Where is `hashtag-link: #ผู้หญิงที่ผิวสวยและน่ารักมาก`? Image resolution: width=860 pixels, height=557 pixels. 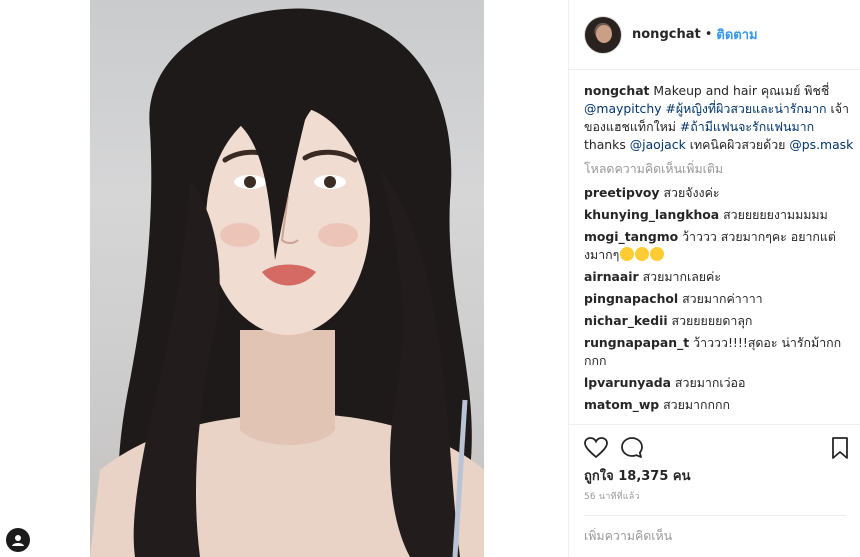 hashtag-link: #ผู้หญิงที่ผิวสวยและน่ารักมาก is located at coordinates (746, 108).